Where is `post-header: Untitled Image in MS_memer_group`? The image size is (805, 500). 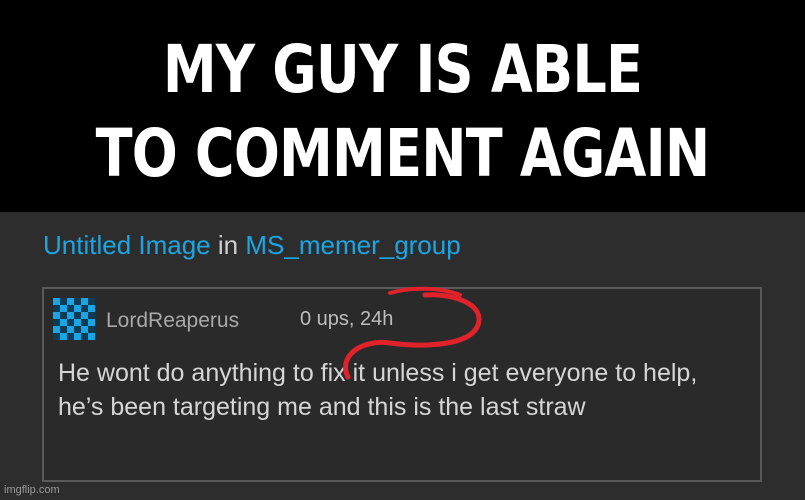 post-header: Untitled Image in MS_memer_group is located at coordinates (252, 245).